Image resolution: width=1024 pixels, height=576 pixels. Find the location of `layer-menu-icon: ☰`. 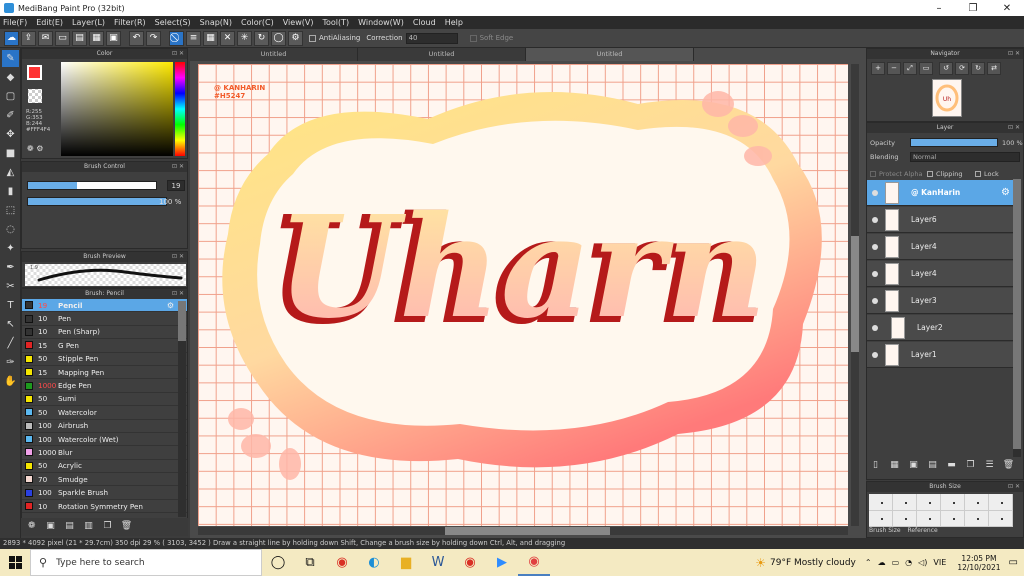

layer-menu-icon: ☰ is located at coordinates (989, 466).